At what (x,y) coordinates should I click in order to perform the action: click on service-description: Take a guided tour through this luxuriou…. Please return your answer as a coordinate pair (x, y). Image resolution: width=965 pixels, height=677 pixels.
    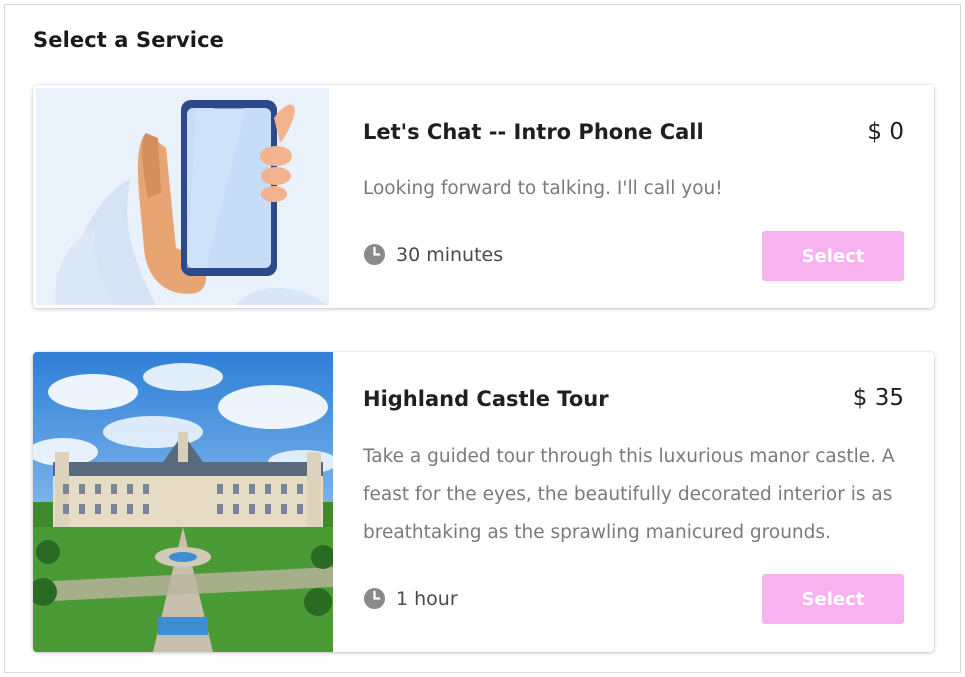
    Looking at the image, I should click on (629, 494).